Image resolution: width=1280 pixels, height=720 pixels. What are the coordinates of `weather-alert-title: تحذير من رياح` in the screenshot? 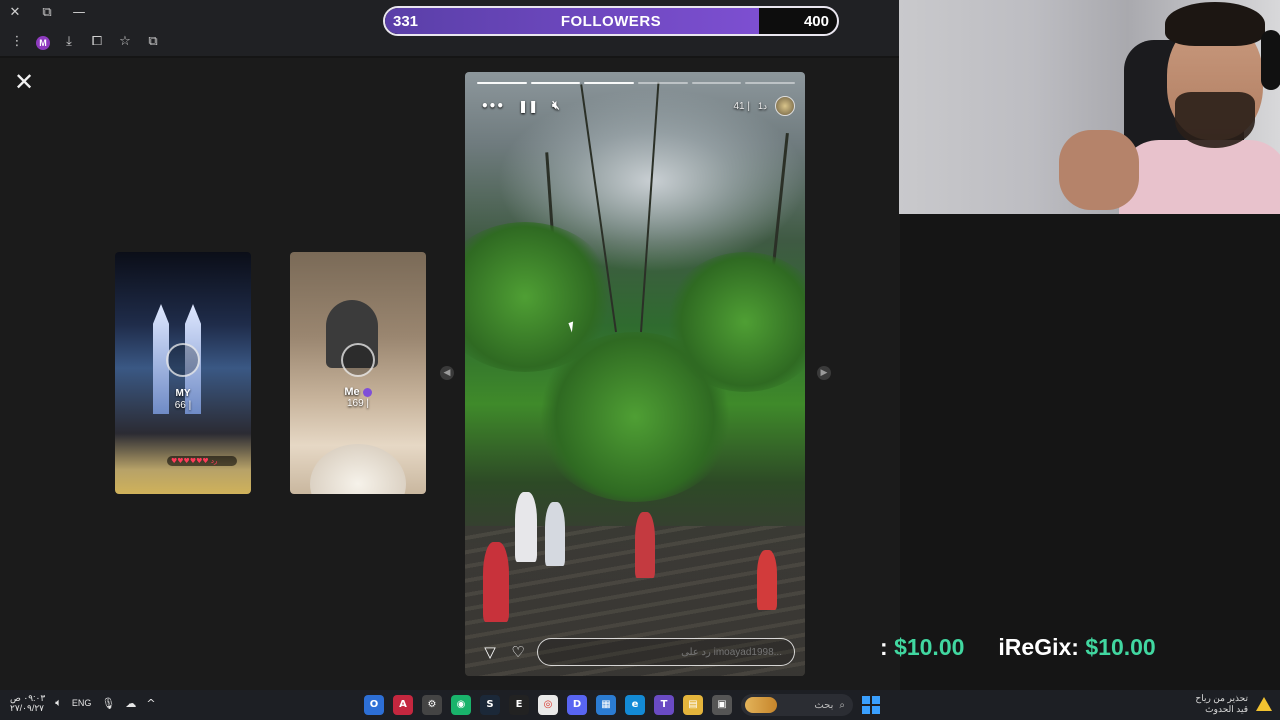 It's located at (1221, 698).